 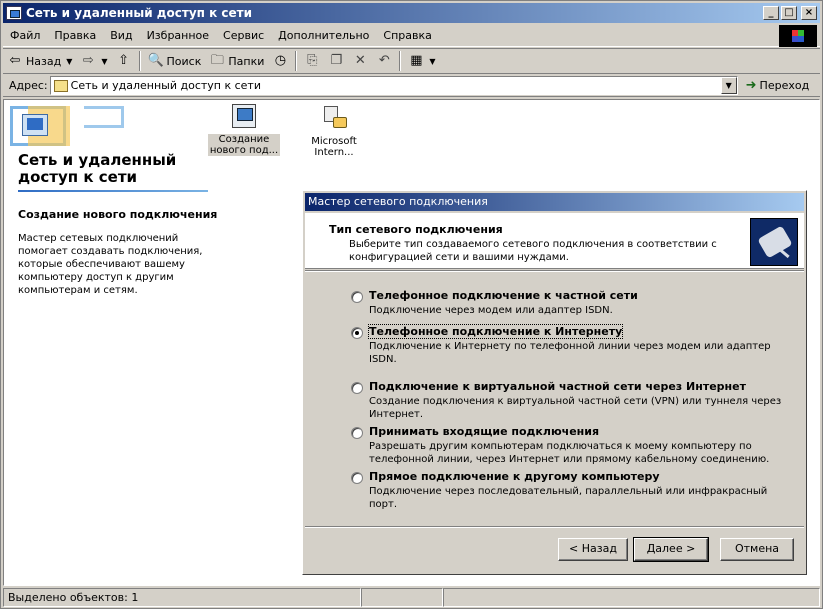 I want to click on up-button: ⇧, so click(x=124, y=61).